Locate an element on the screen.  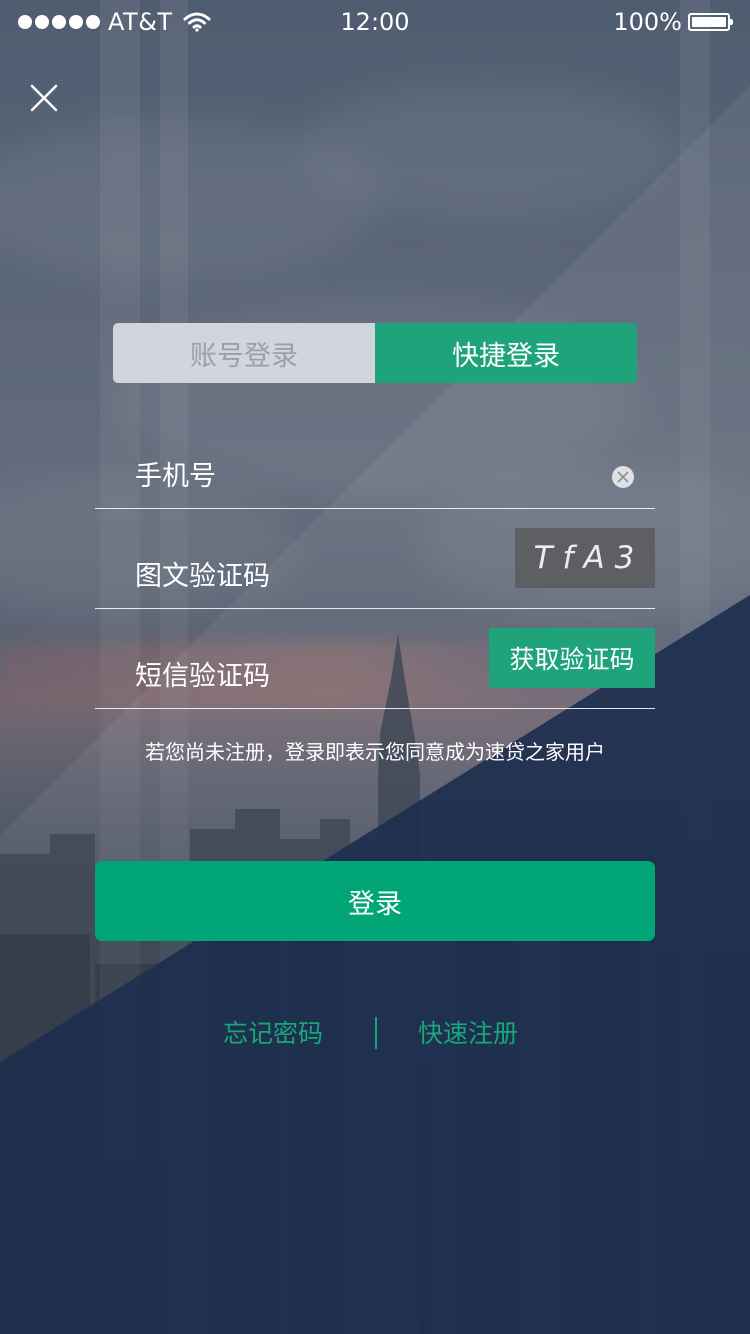
quick-register-link: 快速注册 is located at coordinates (468, 1032).